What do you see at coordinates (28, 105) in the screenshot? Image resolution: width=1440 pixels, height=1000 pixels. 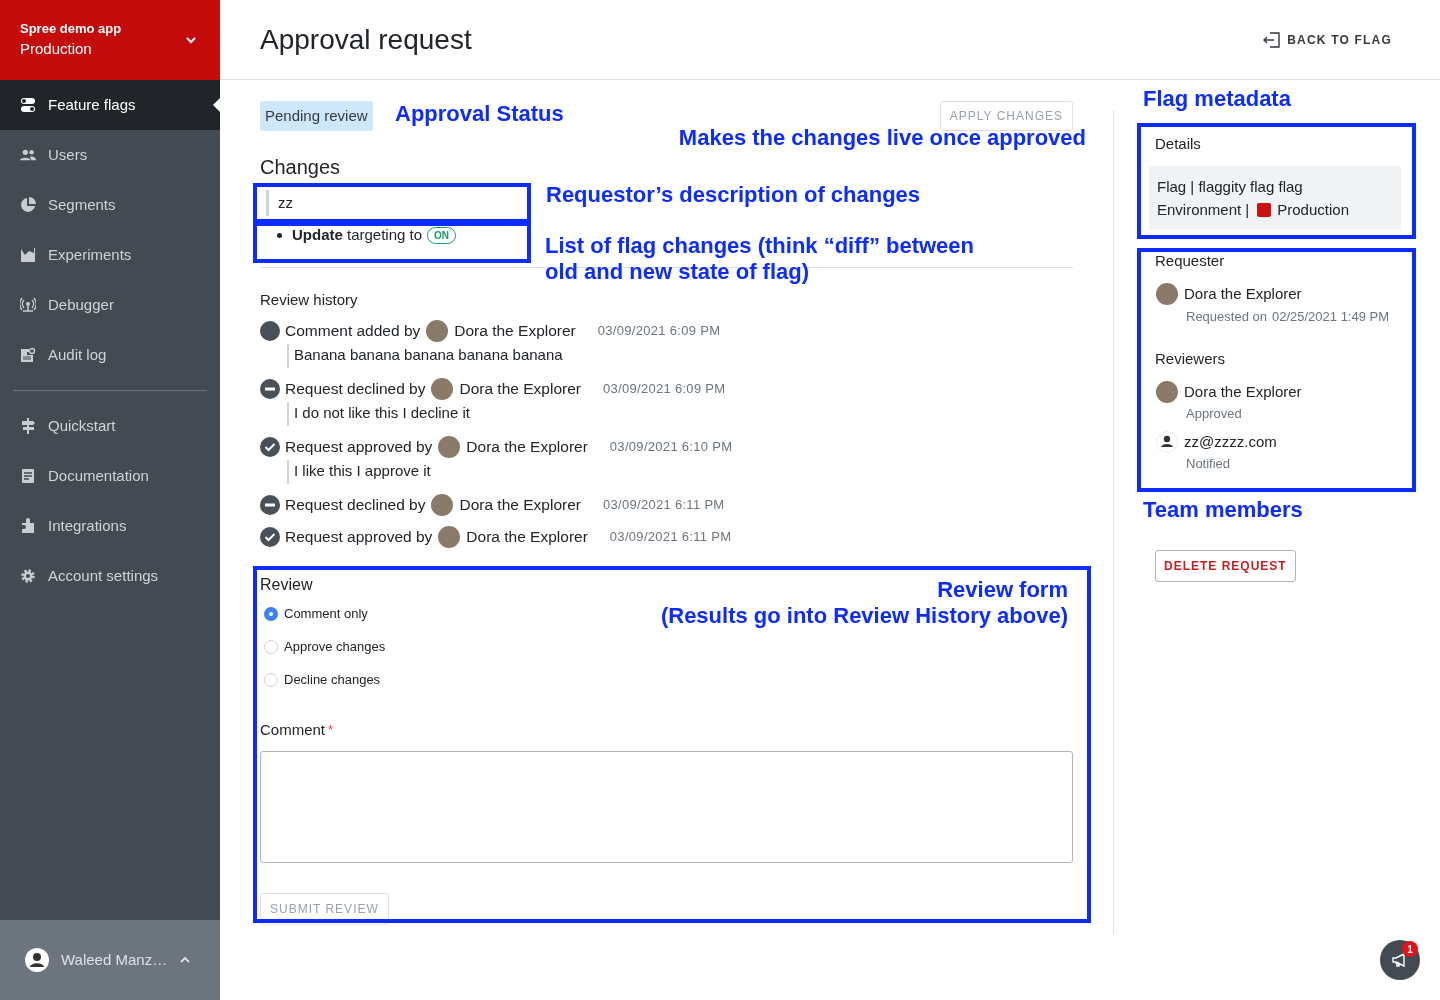 I see `toggle-icon` at bounding box center [28, 105].